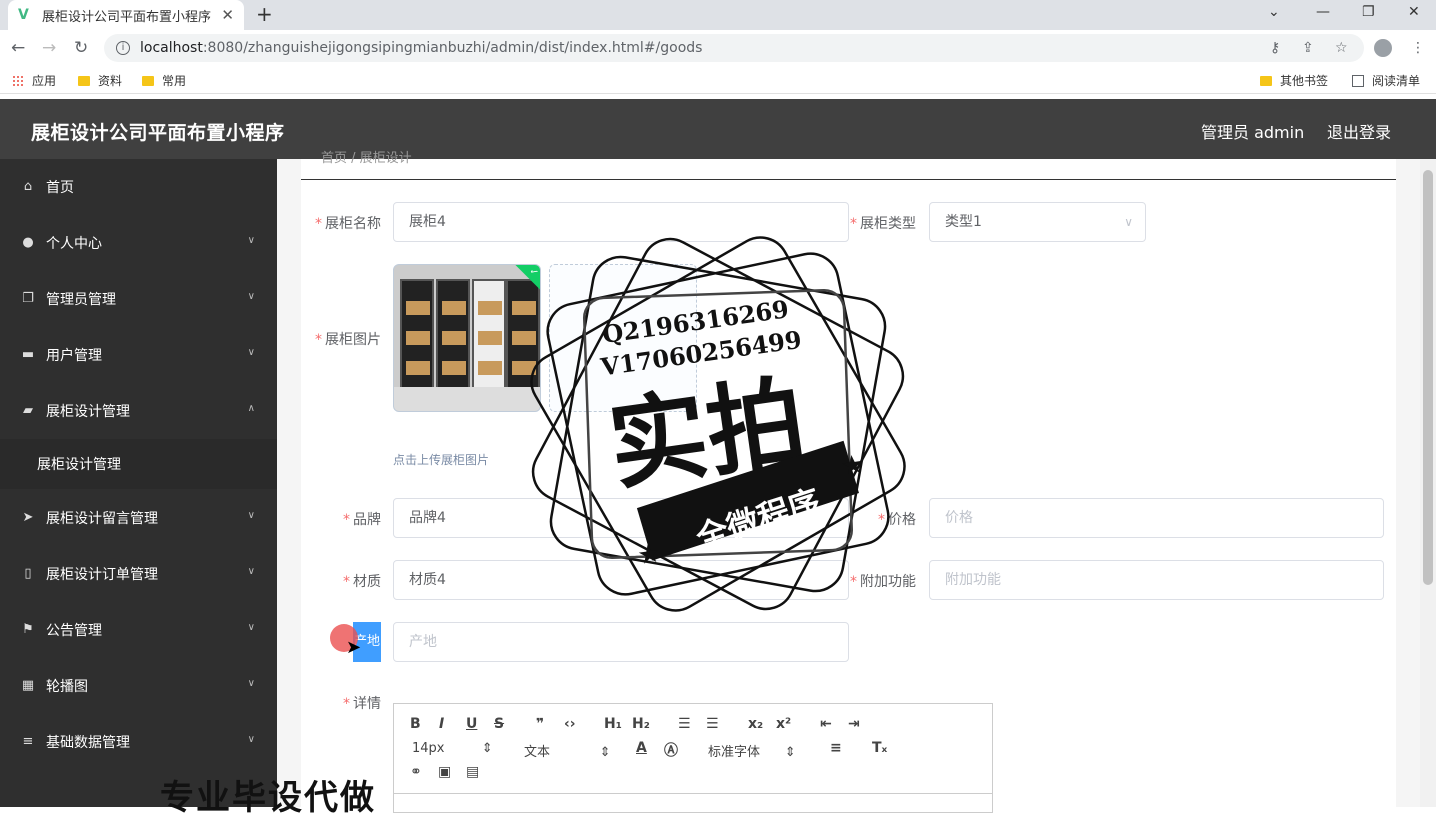 The image size is (1436, 819). I want to click on key-icon: ⚷, so click(1275, 48).